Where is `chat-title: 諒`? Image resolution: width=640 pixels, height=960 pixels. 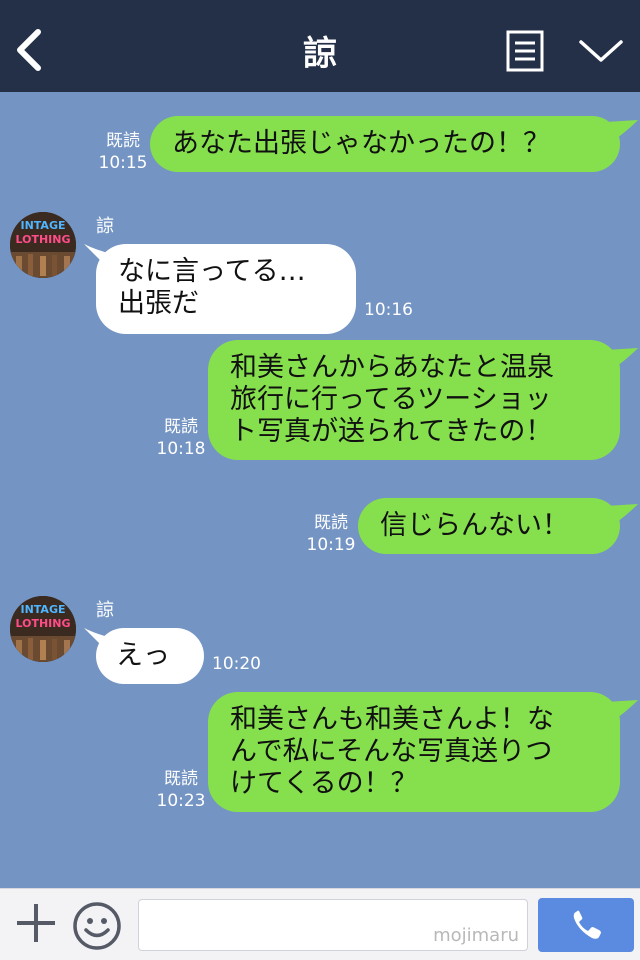
chat-title: 諒 is located at coordinates (320, 54).